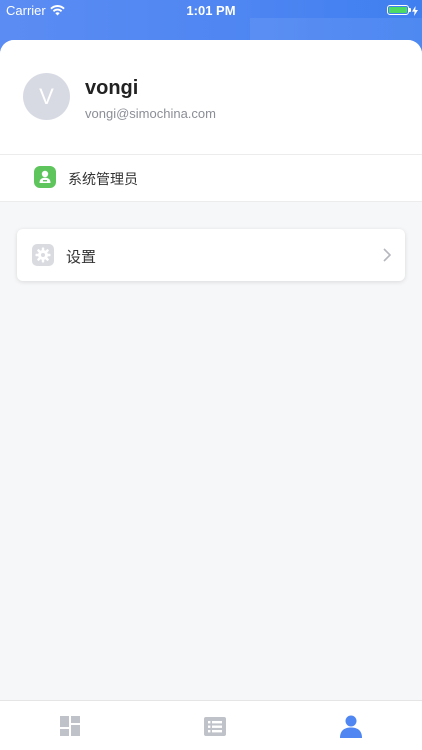 This screenshot has height=750, width=422. What do you see at coordinates (43, 255) in the screenshot?
I see `gear-icon` at bounding box center [43, 255].